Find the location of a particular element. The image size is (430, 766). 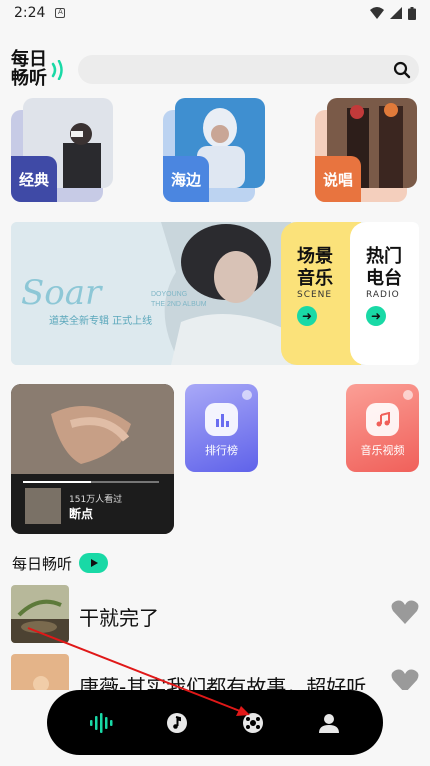

logo-wave-icon is located at coordinates (57, 70).